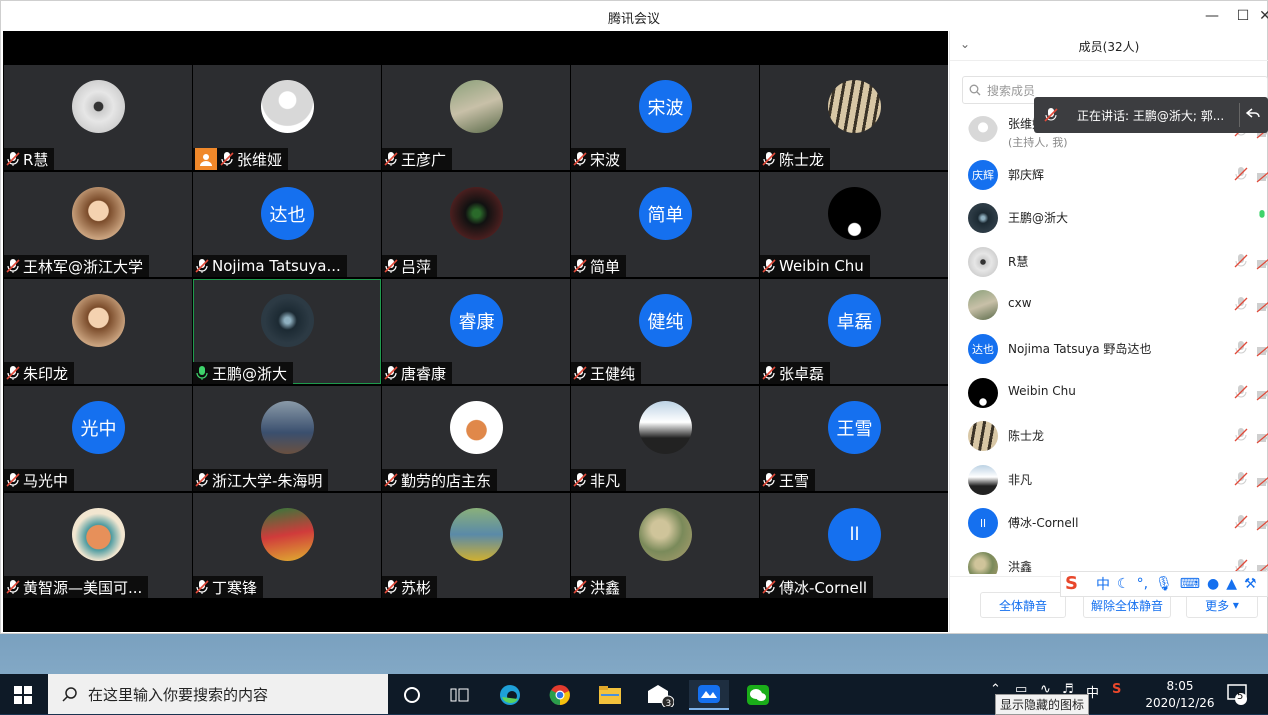  Describe the element at coordinates (854, 117) in the screenshot. I see `participant-tile: 陈士龙` at that location.